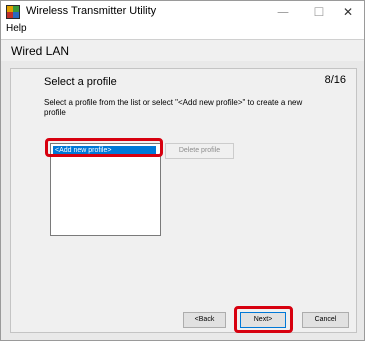 This screenshot has width=365, height=341. What do you see at coordinates (13, 12) in the screenshot?
I see `app-logo-icon` at bounding box center [13, 12].